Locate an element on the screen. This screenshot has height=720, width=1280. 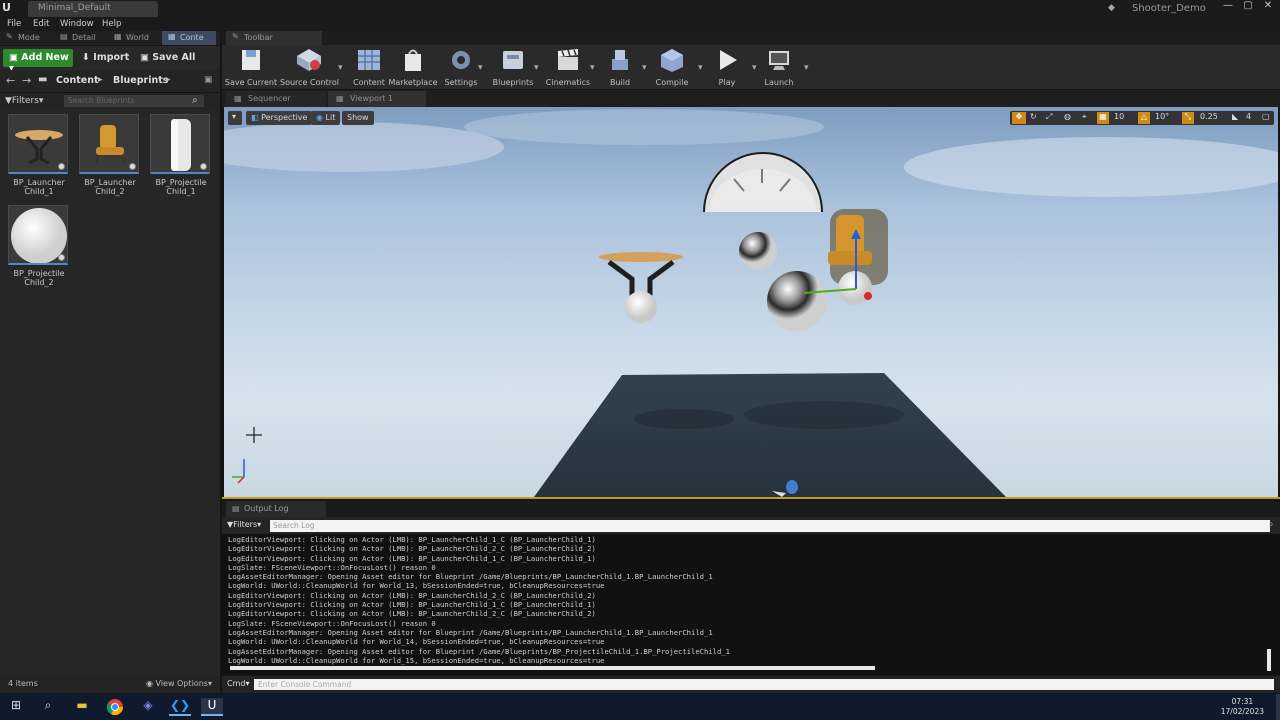
tab-viewport-1: ▦ Viewport 1 is located at coordinates (377, 99).